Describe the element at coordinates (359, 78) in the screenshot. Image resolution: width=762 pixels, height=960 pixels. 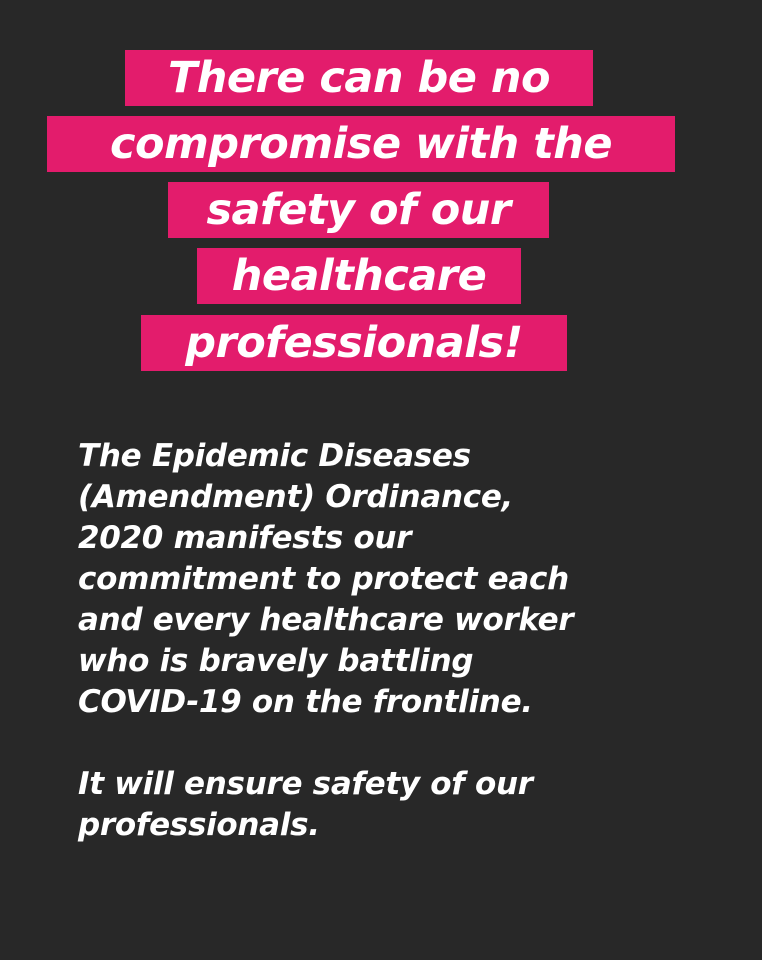
I see `headline-line: There can be no` at that location.